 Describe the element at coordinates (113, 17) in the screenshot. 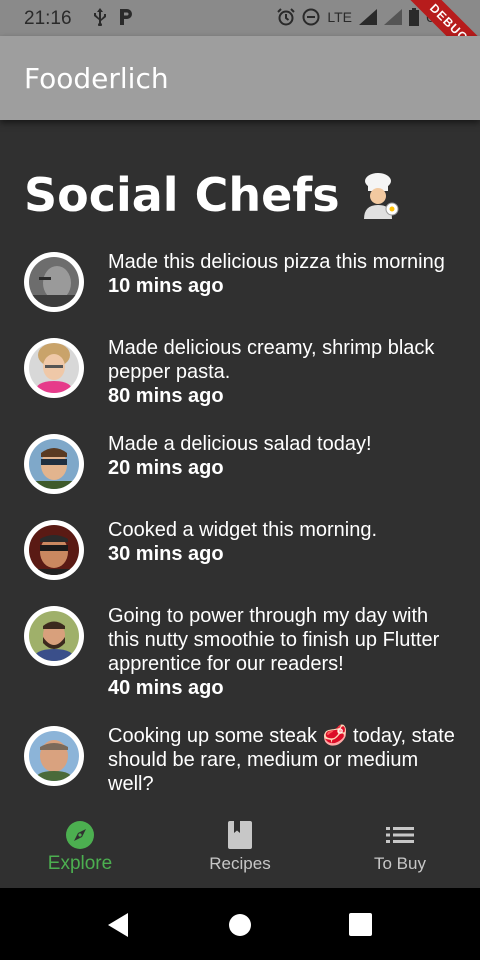

I see `notification-icons` at that location.